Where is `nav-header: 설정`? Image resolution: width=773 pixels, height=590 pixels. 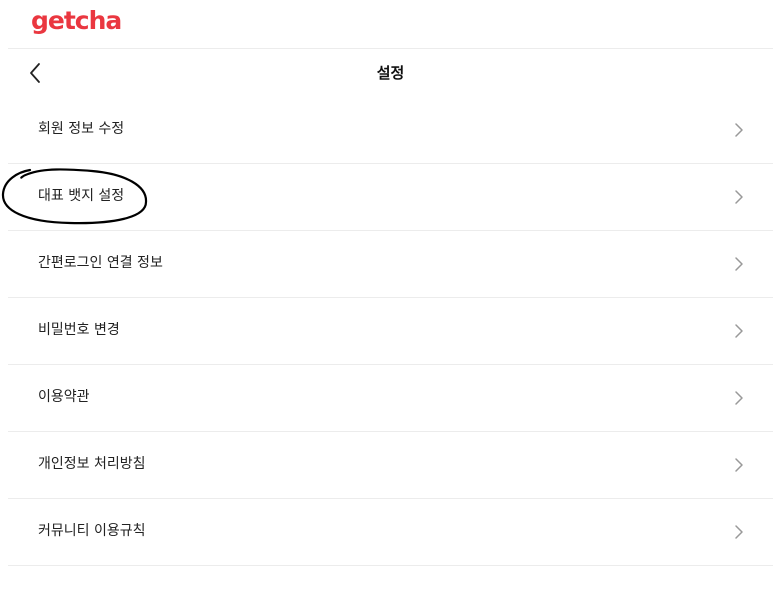 nav-header: 설정 is located at coordinates (390, 73).